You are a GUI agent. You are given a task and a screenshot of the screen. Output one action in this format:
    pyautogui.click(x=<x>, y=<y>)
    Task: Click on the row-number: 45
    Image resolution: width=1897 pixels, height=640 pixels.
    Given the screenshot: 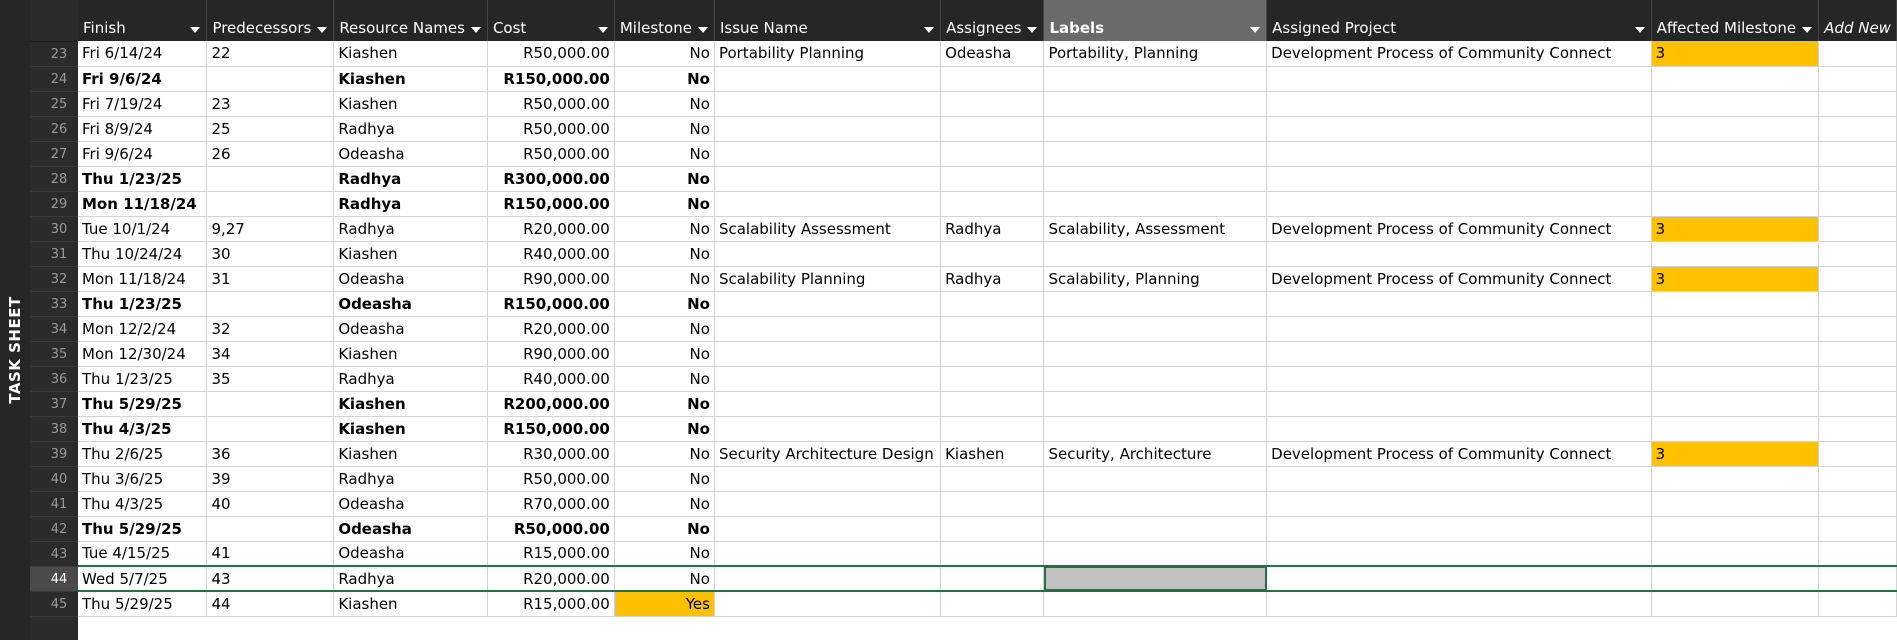 What is the action you would take?
    pyautogui.click(x=54, y=604)
    